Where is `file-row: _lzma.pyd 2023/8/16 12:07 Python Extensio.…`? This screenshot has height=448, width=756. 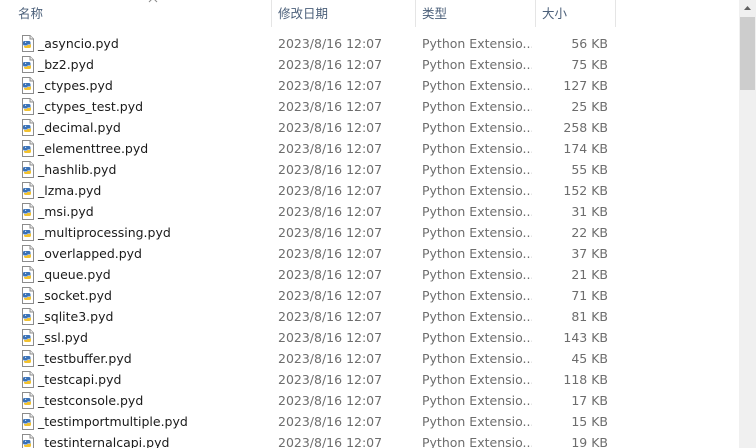
file-row: _lzma.pyd 2023/8/16 12:07 Python Extensio.… is located at coordinates (370, 190).